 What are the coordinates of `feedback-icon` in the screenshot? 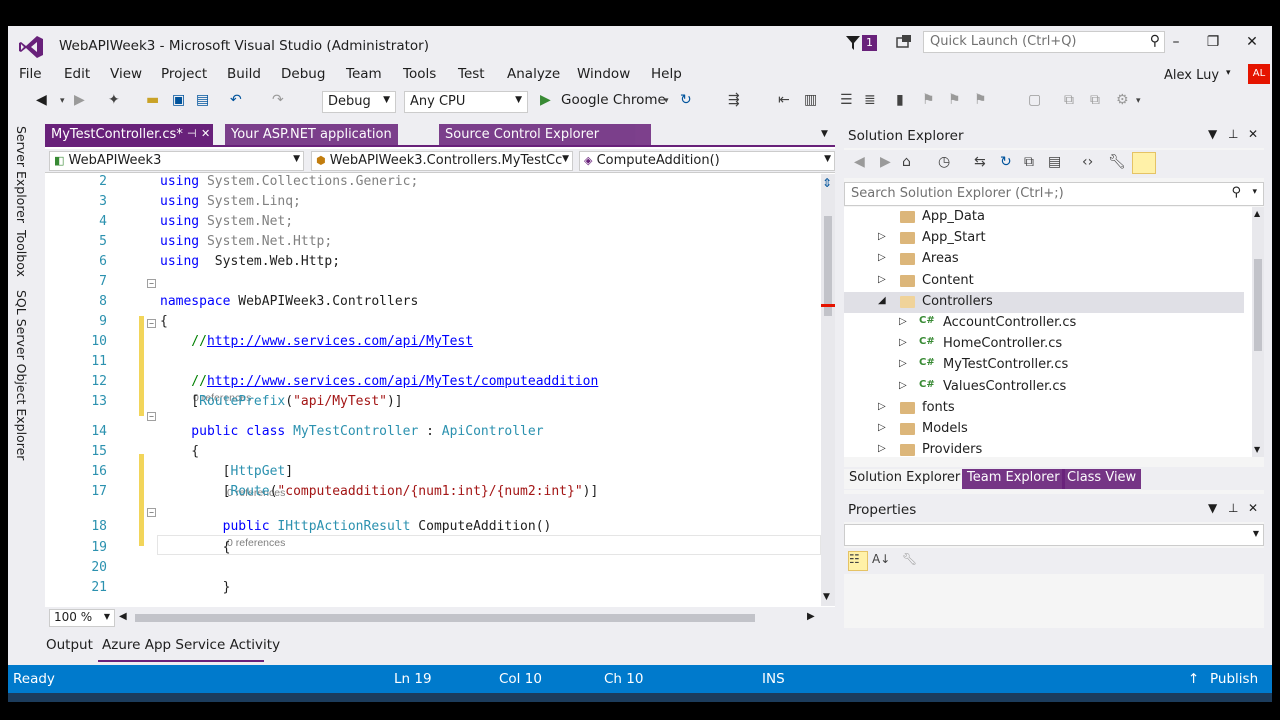 It's located at (904, 43).